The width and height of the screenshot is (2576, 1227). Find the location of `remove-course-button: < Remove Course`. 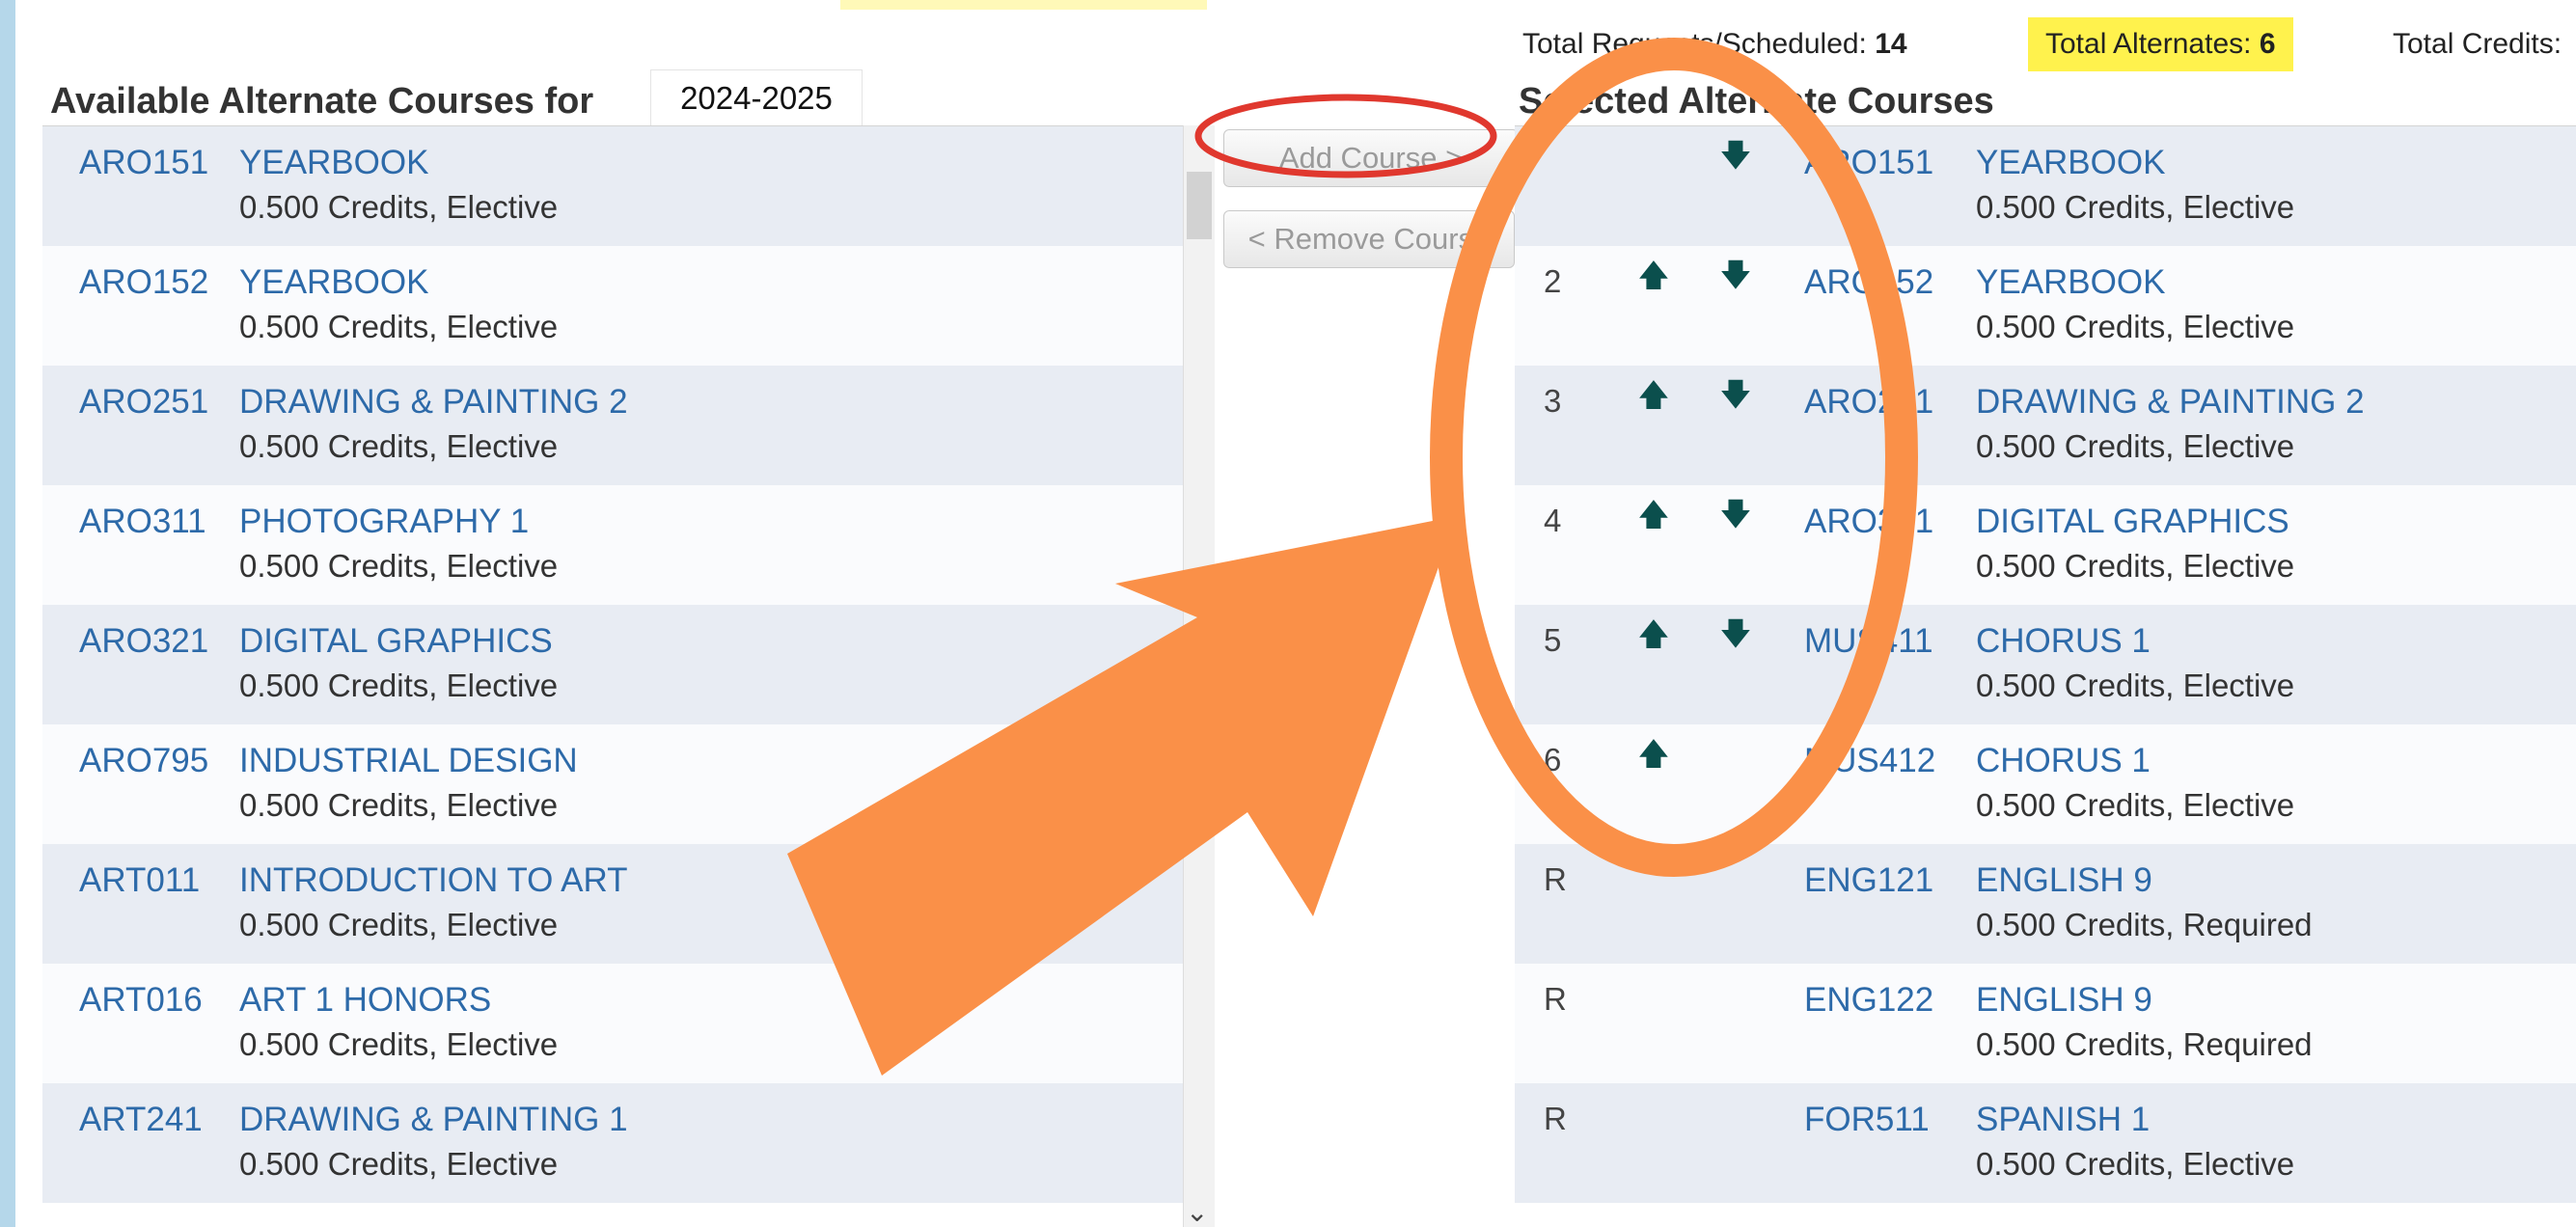

remove-course-button: < Remove Course is located at coordinates (1369, 239).